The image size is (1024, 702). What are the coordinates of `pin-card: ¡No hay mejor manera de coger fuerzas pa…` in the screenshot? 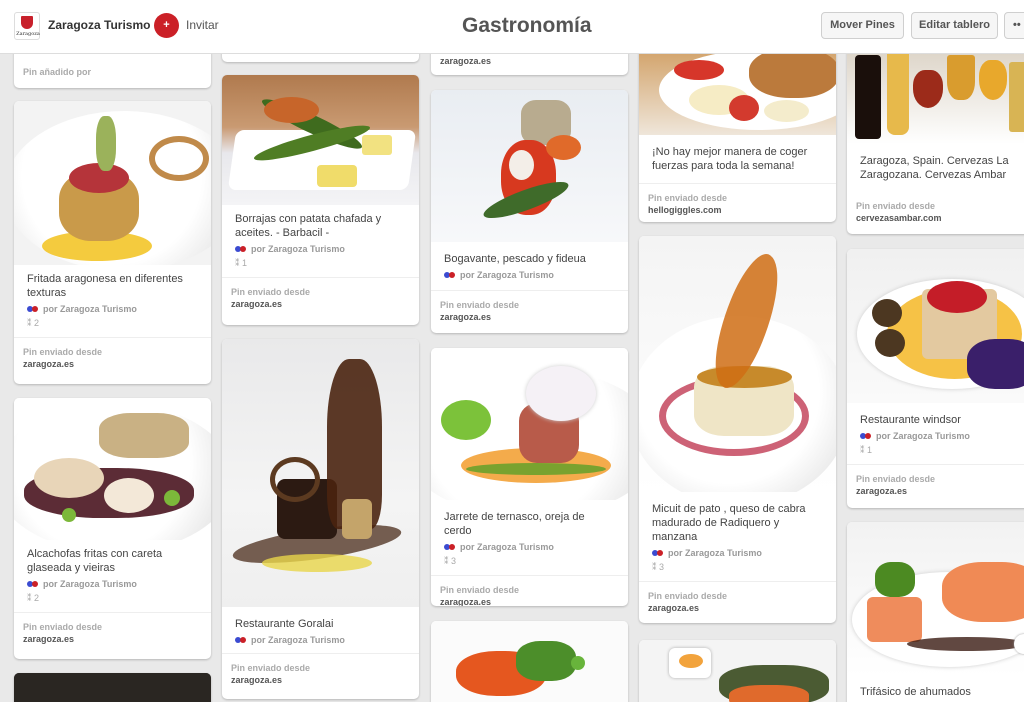 It's located at (737, 131).